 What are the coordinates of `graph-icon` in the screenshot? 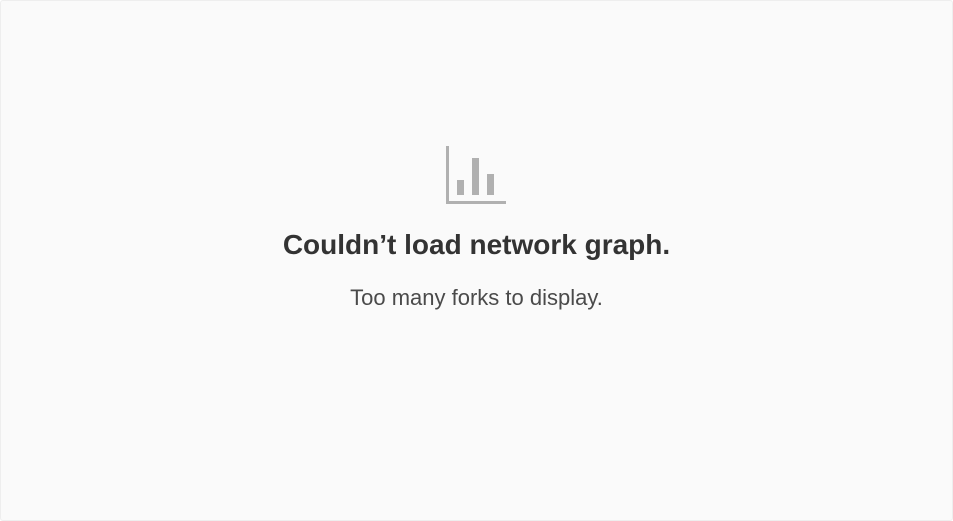 It's located at (475, 175).